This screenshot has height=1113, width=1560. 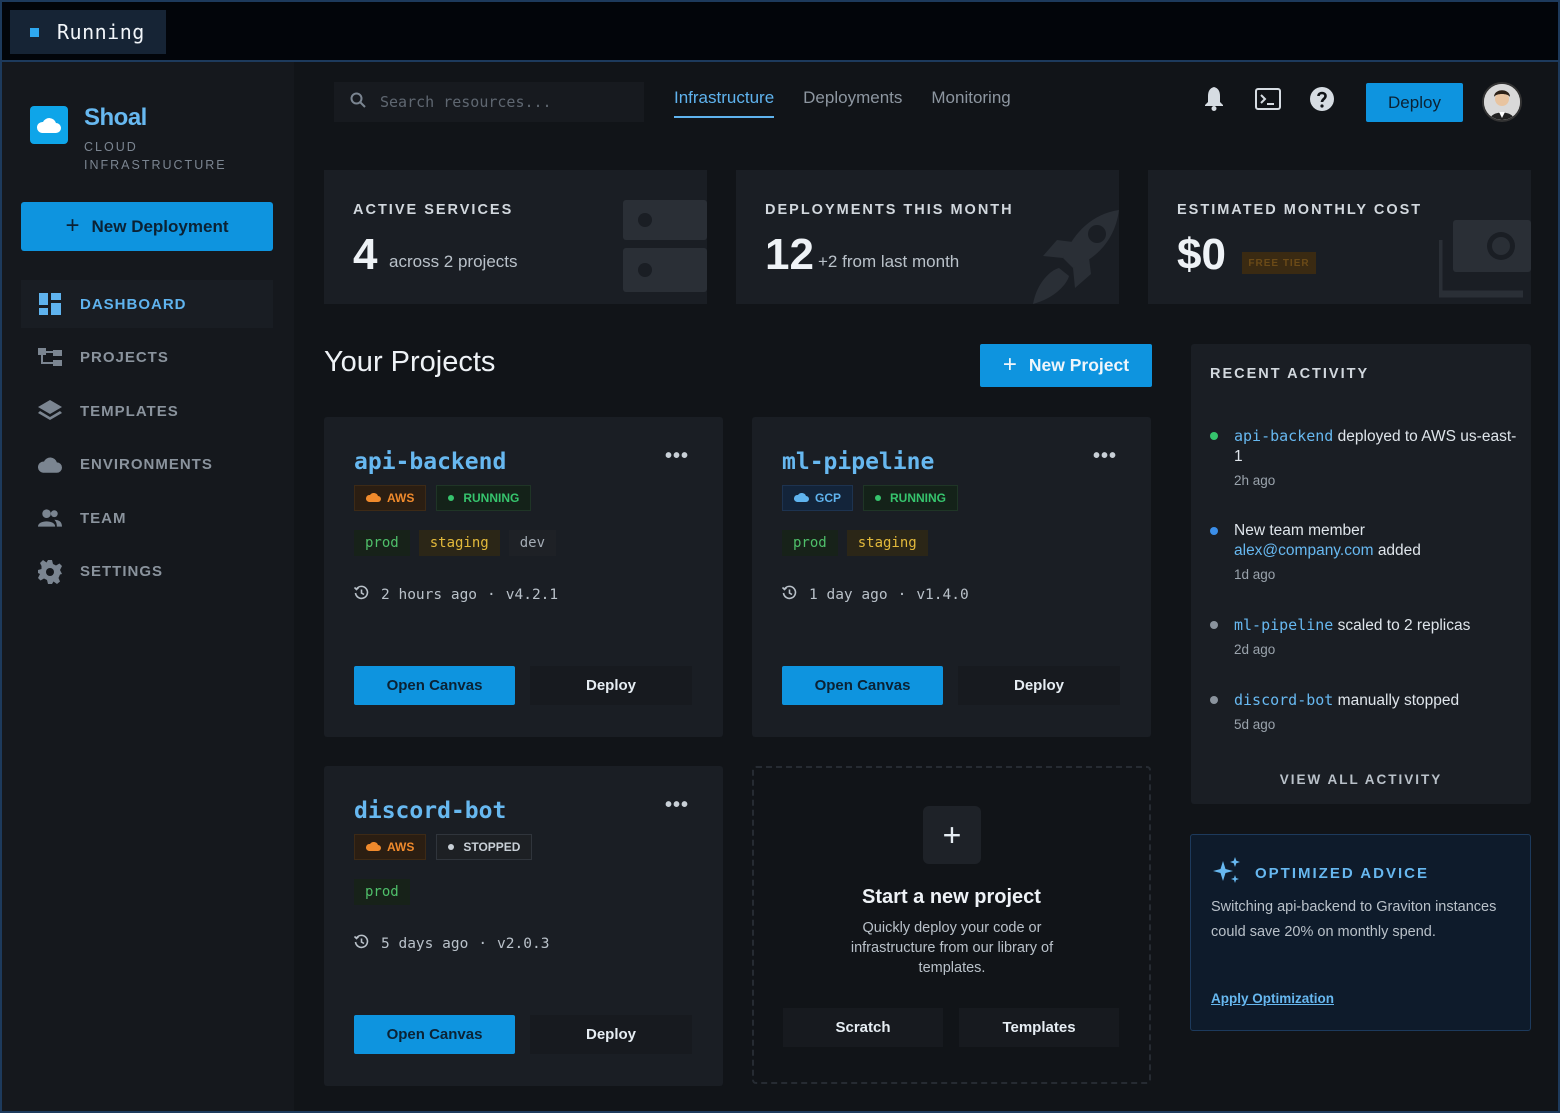 I want to click on sidebar-item-projects: PROJECTS, so click(x=147, y=358).